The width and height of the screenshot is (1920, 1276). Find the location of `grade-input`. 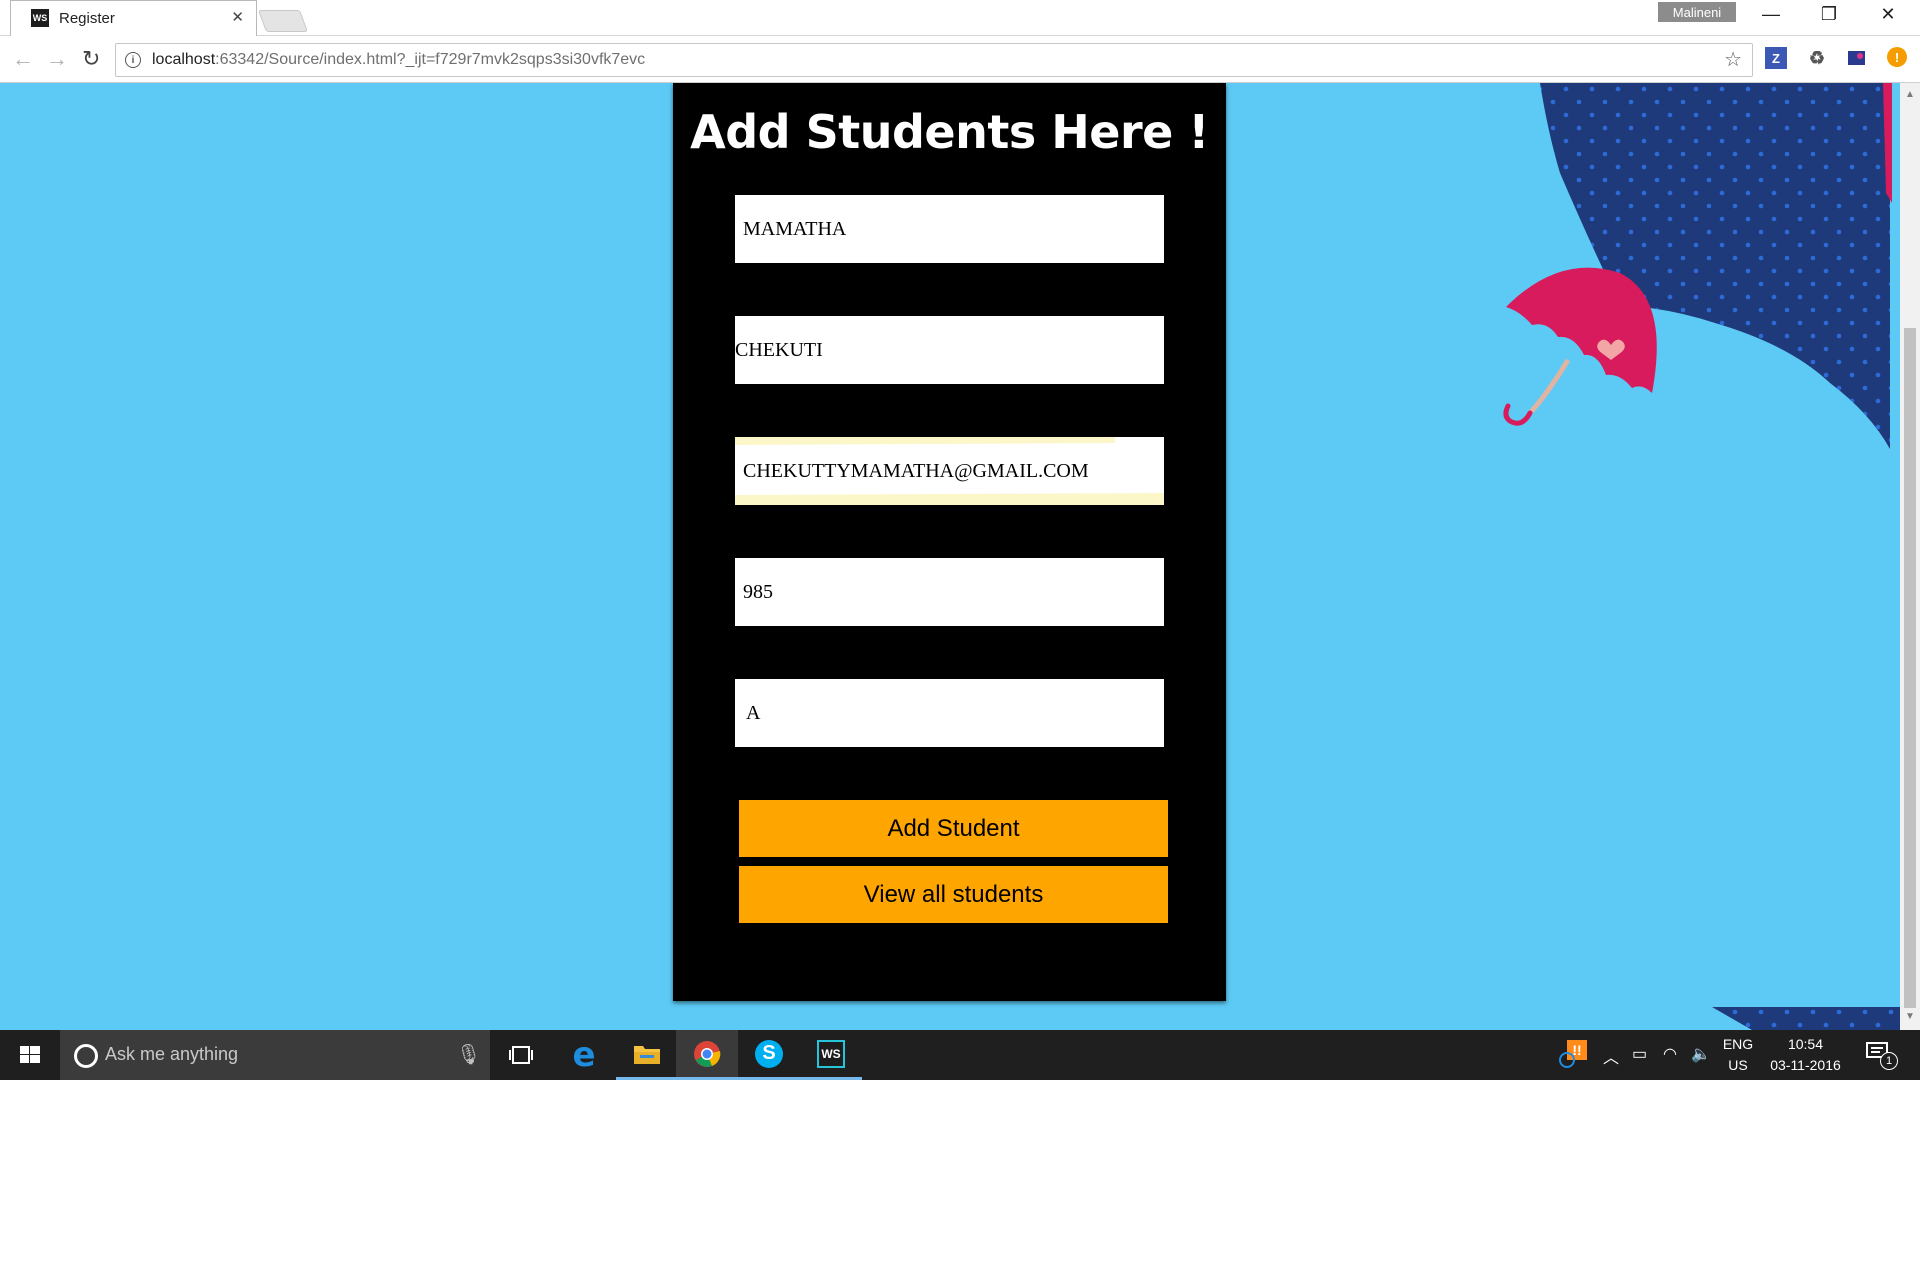

grade-input is located at coordinates (949, 713).